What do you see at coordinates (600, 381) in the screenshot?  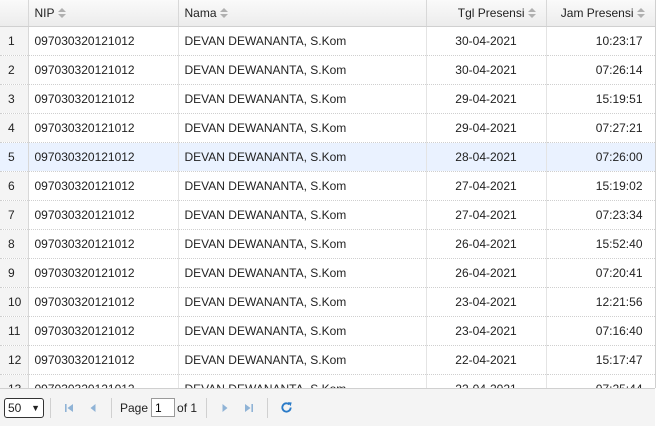 I see `cell-jam-presensi: 07:25:44` at bounding box center [600, 381].